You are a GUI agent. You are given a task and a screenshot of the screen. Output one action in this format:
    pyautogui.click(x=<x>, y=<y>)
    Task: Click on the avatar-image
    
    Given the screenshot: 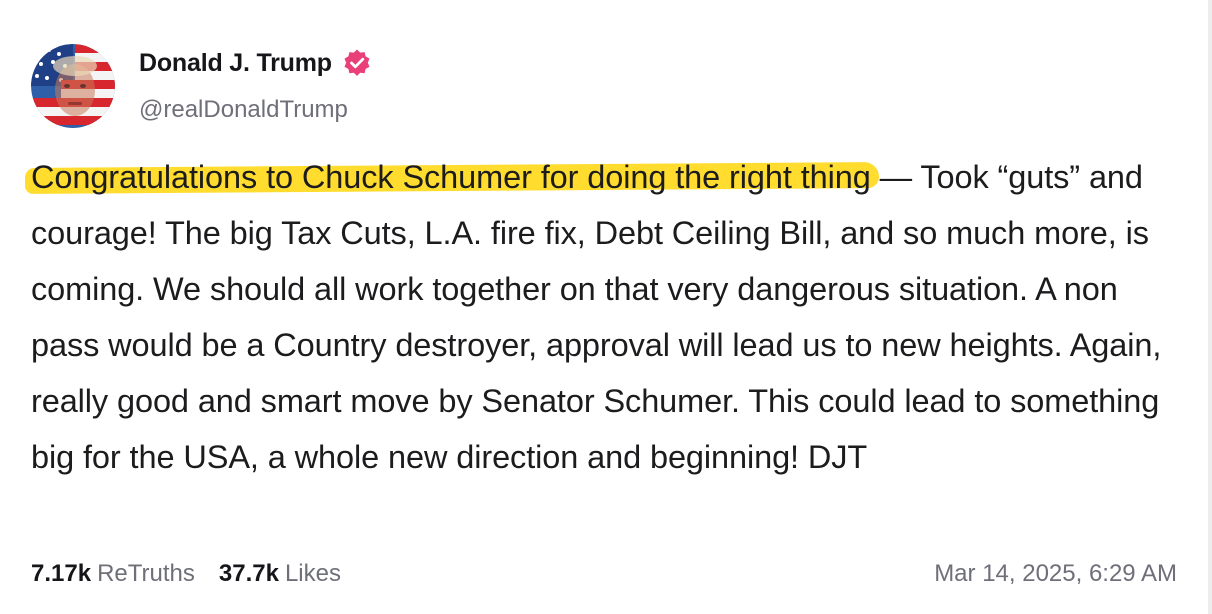 What is the action you would take?
    pyautogui.click(x=73, y=86)
    